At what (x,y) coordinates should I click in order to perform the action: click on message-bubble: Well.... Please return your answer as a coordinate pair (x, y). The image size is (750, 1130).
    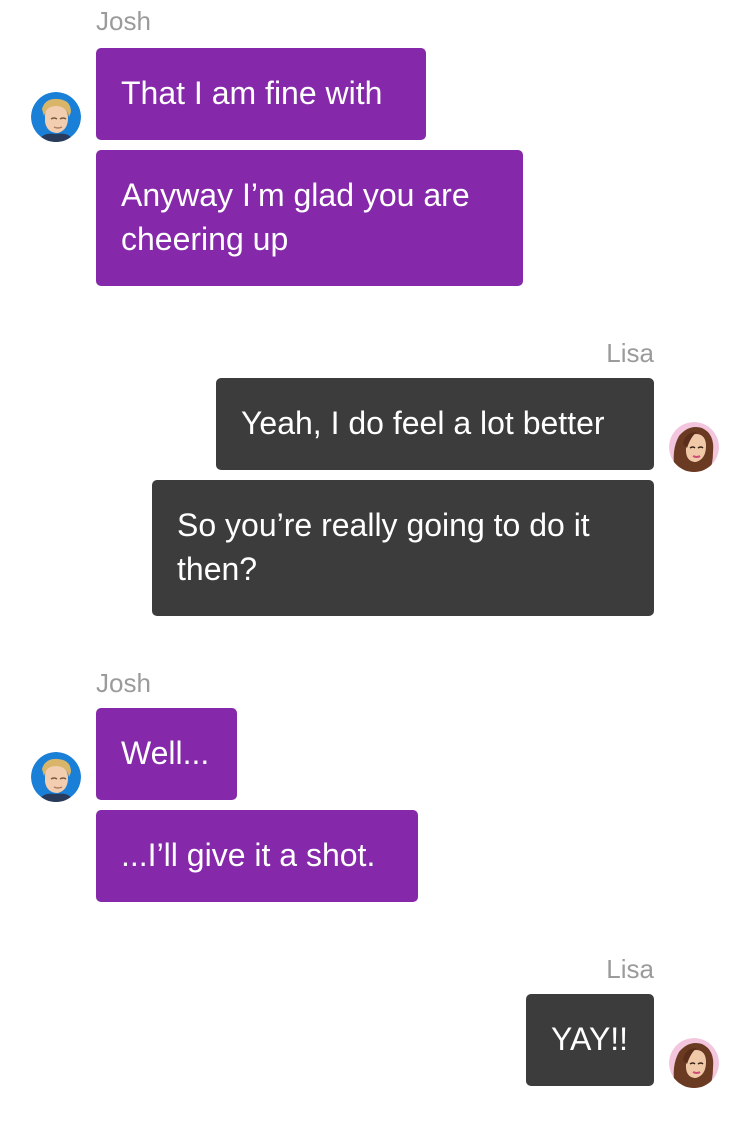
    Looking at the image, I should click on (166, 754).